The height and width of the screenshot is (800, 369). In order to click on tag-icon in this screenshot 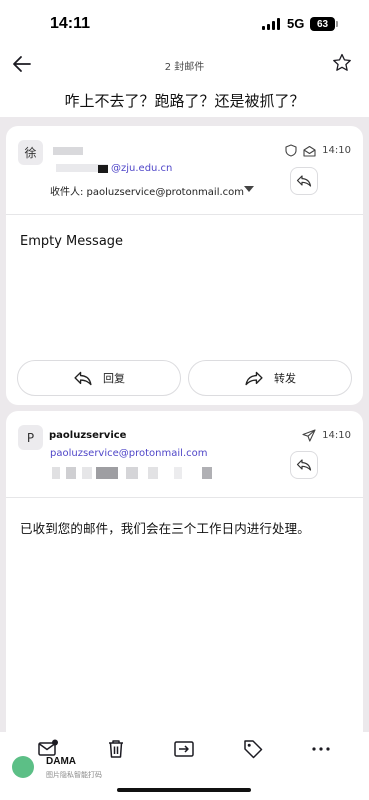, I will do `click(253, 749)`.